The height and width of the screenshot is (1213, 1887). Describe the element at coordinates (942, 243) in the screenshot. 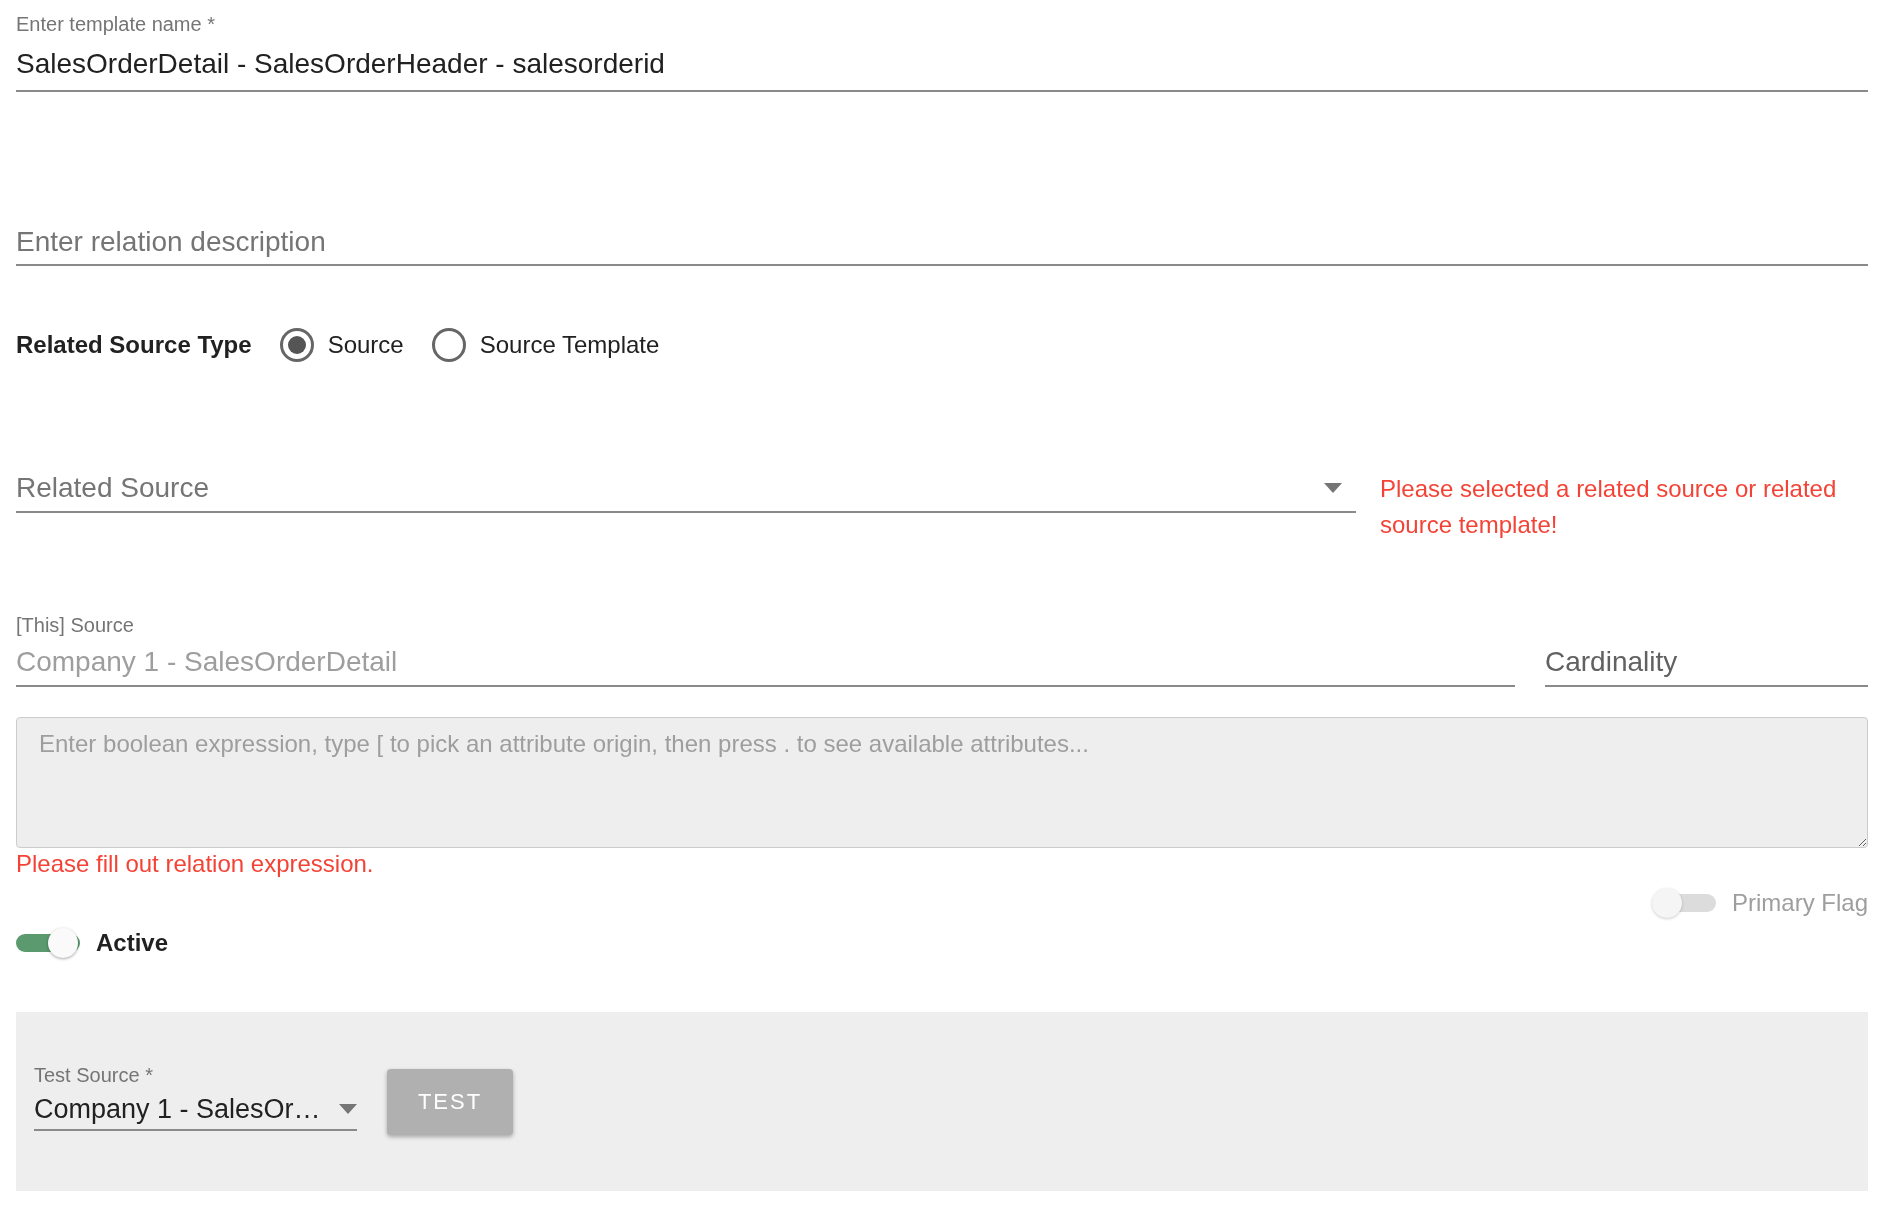

I see `description-input: Enter relation description` at that location.